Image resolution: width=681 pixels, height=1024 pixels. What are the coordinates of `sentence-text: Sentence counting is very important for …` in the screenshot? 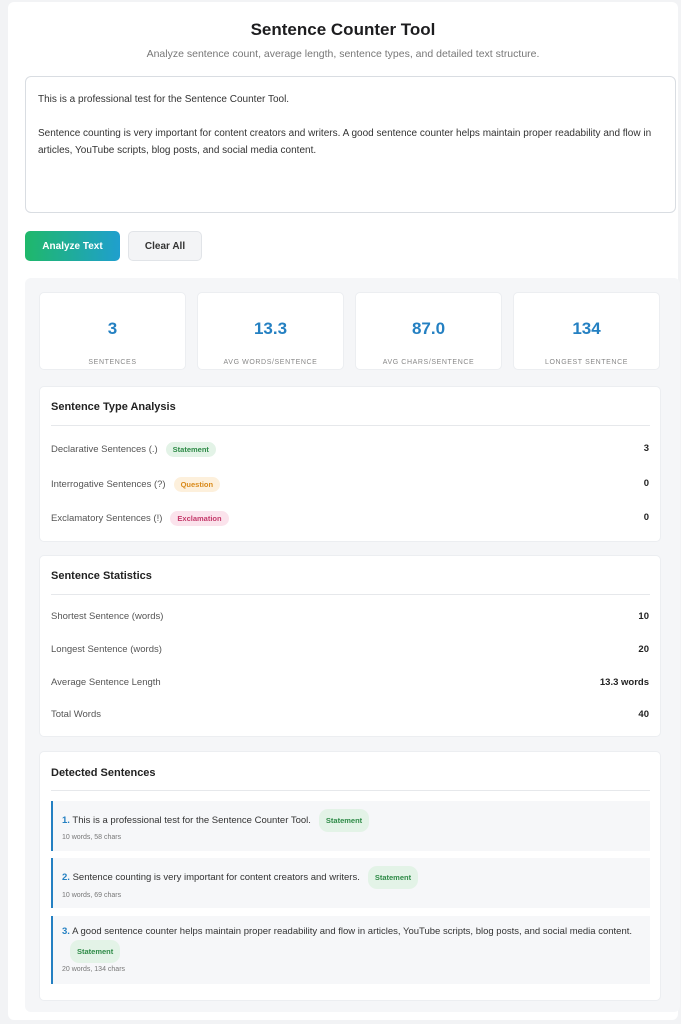 It's located at (216, 878).